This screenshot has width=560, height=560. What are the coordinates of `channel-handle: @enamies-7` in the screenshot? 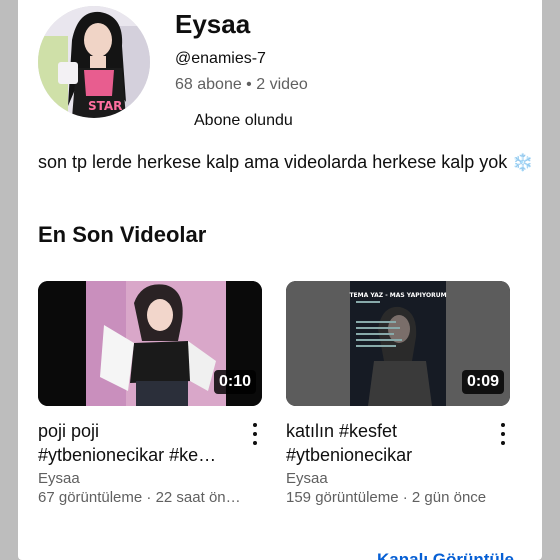 It's located at (220, 58).